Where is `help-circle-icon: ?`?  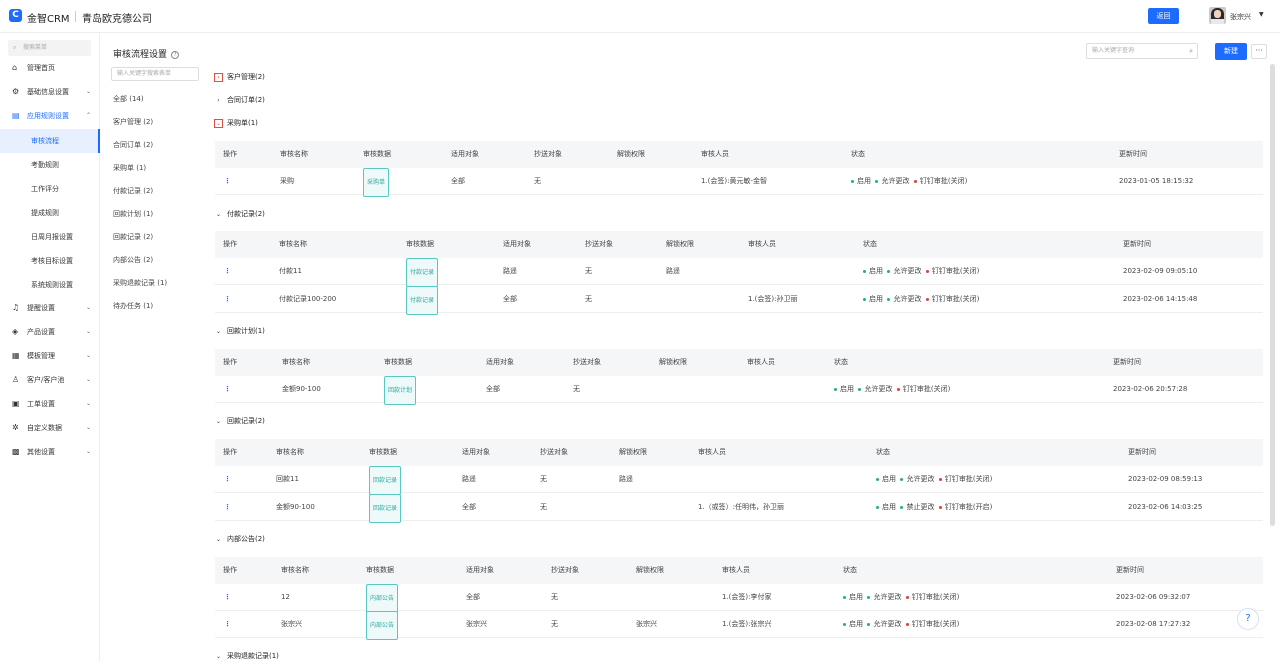
help-circle-icon: ? is located at coordinates (175, 54).